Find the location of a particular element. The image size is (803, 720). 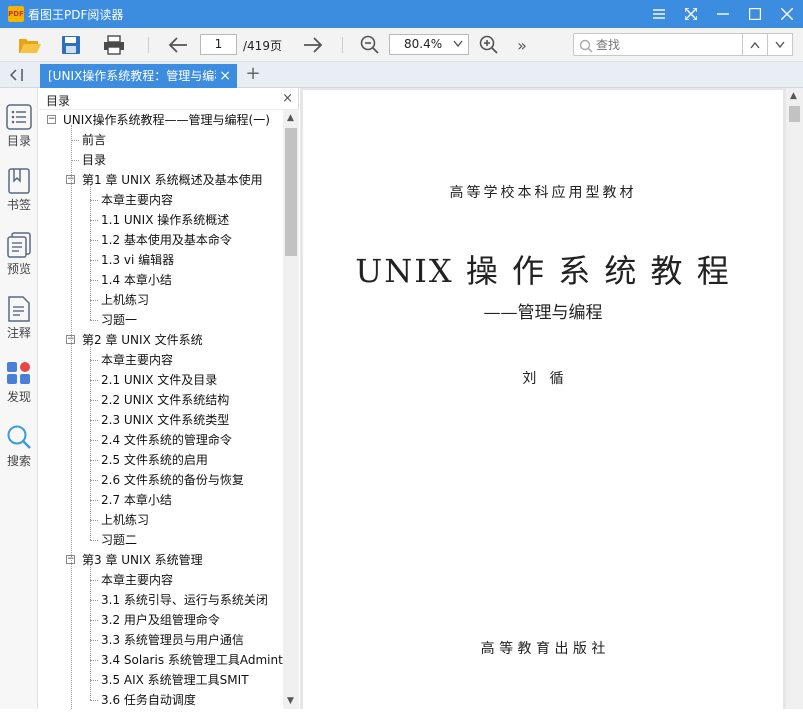

chevron-down-icon is located at coordinates (780, 44).